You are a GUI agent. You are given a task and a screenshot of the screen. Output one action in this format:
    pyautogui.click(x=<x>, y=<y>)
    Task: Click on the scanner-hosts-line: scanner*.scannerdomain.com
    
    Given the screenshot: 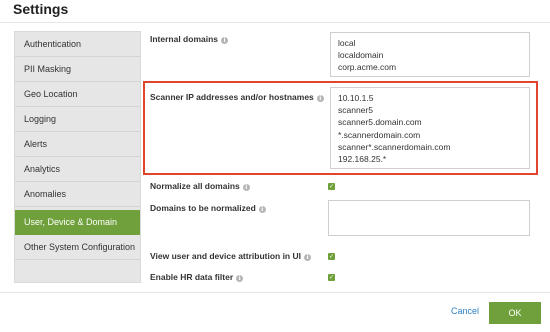 What is the action you would take?
    pyautogui.click(x=394, y=146)
    